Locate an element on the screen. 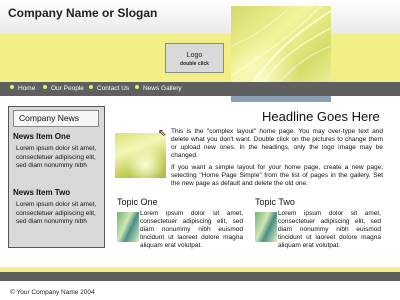 The width and height of the screenshot is (400, 300). nav-item-contact-us: Contact Us is located at coordinates (109, 89).